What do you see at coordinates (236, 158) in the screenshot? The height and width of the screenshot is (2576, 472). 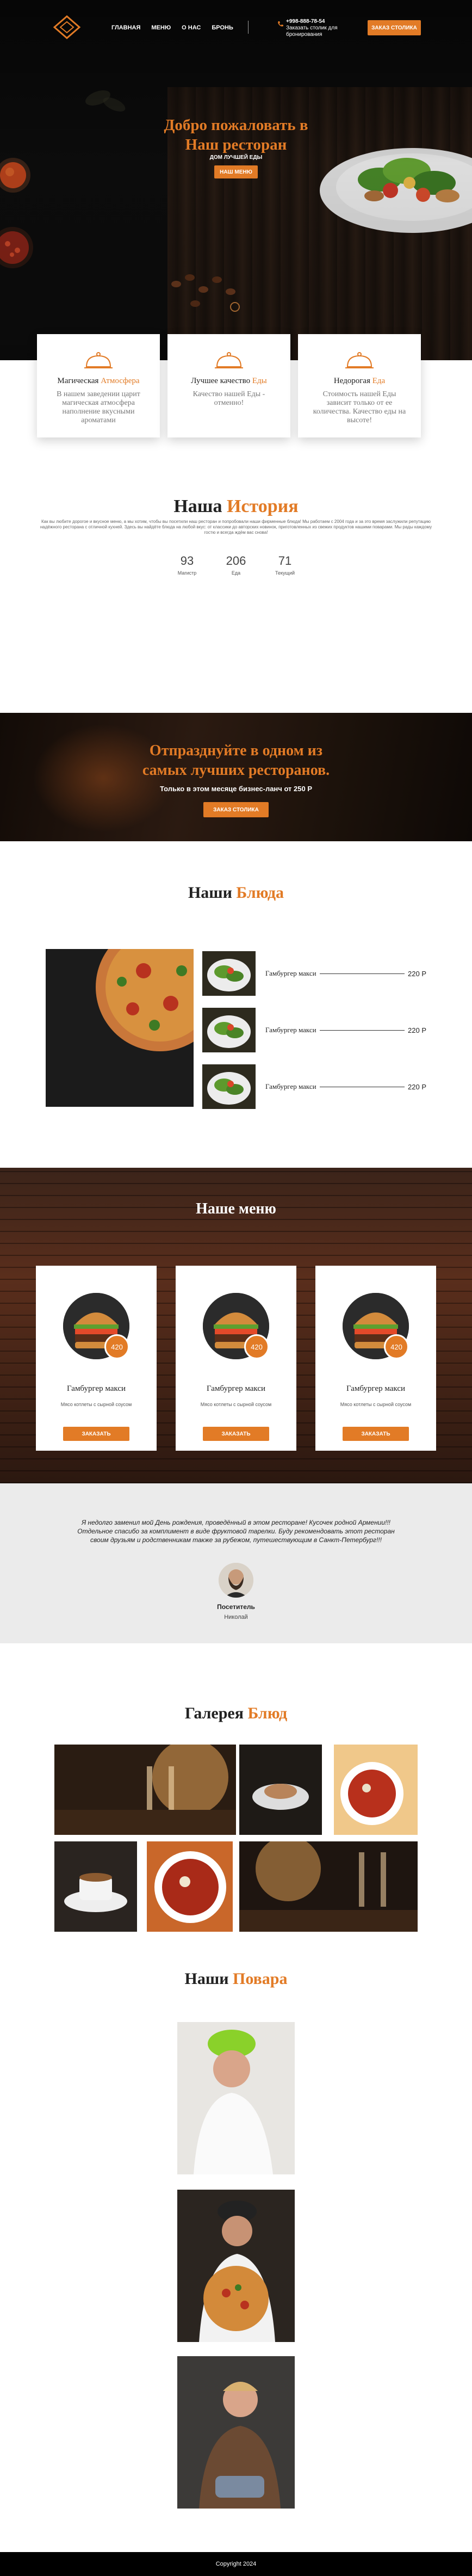 I see `hero-subtitle: ДОМ ЛУЧШЕЙ ЕДЫ` at bounding box center [236, 158].